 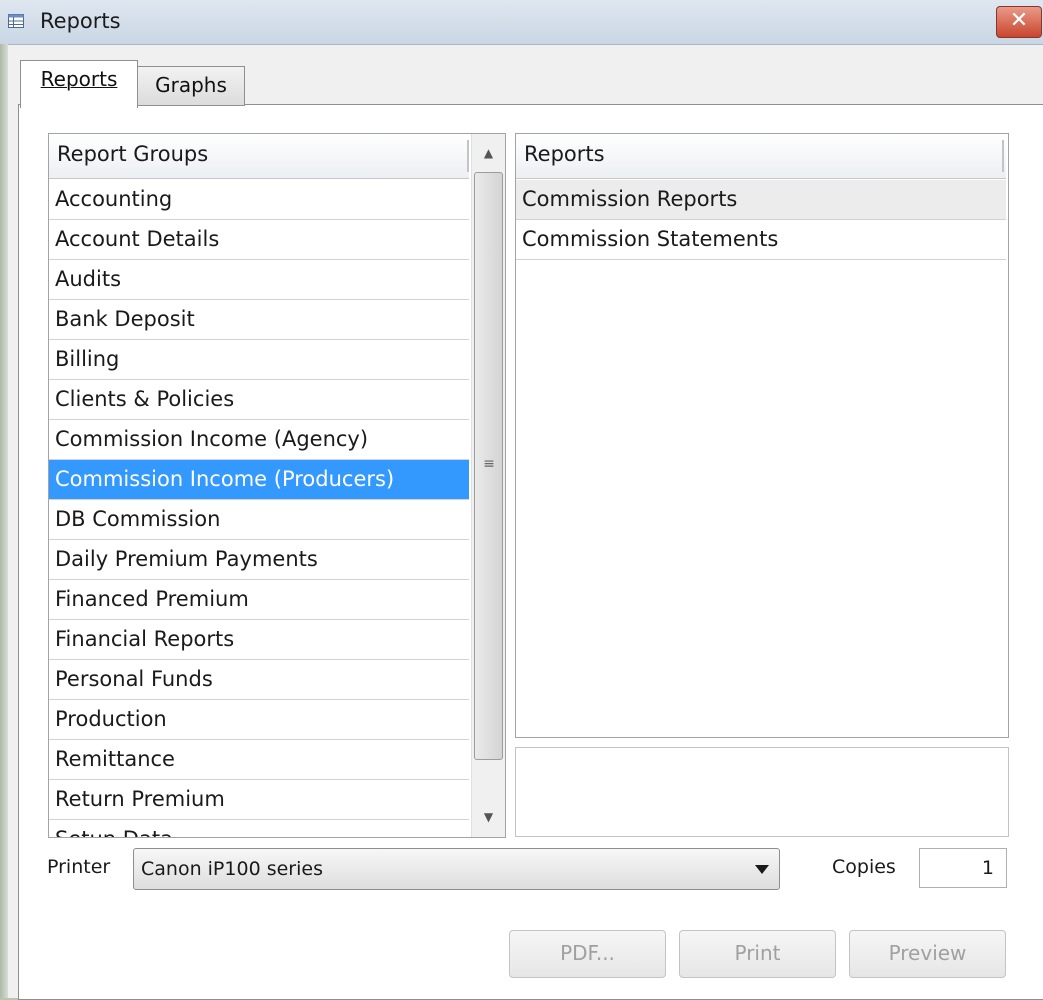 I want to click on tab-graphs-label: Graphs, so click(x=191, y=85).